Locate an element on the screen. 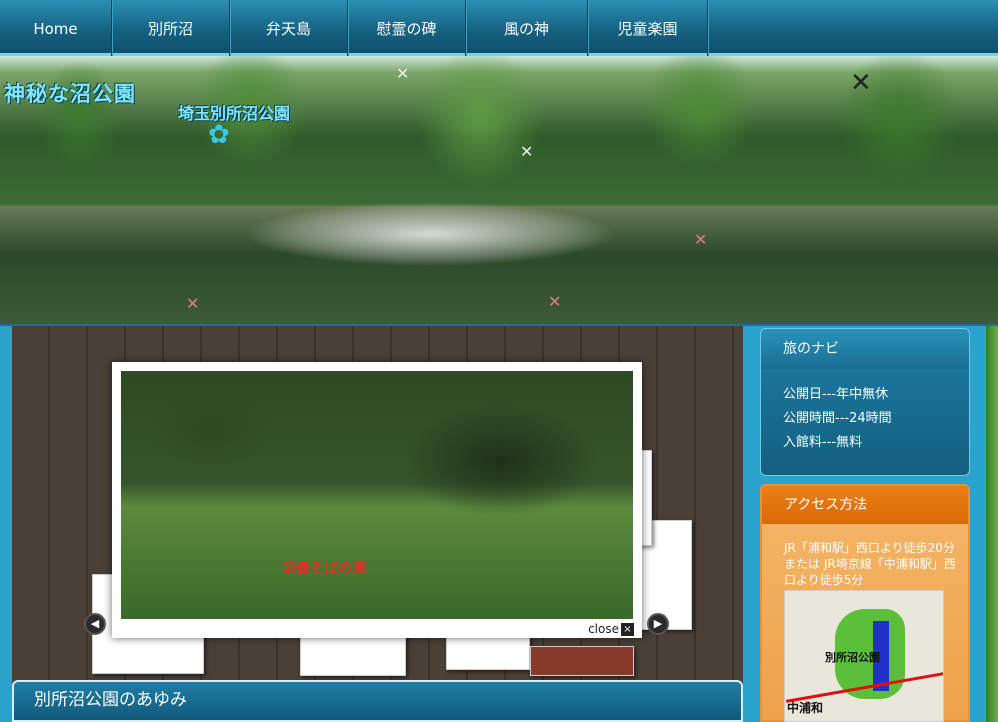 Image resolution: width=998 pixels, height=722 pixels. site-subtitle: 埼玉別所沼公園 is located at coordinates (234, 113).